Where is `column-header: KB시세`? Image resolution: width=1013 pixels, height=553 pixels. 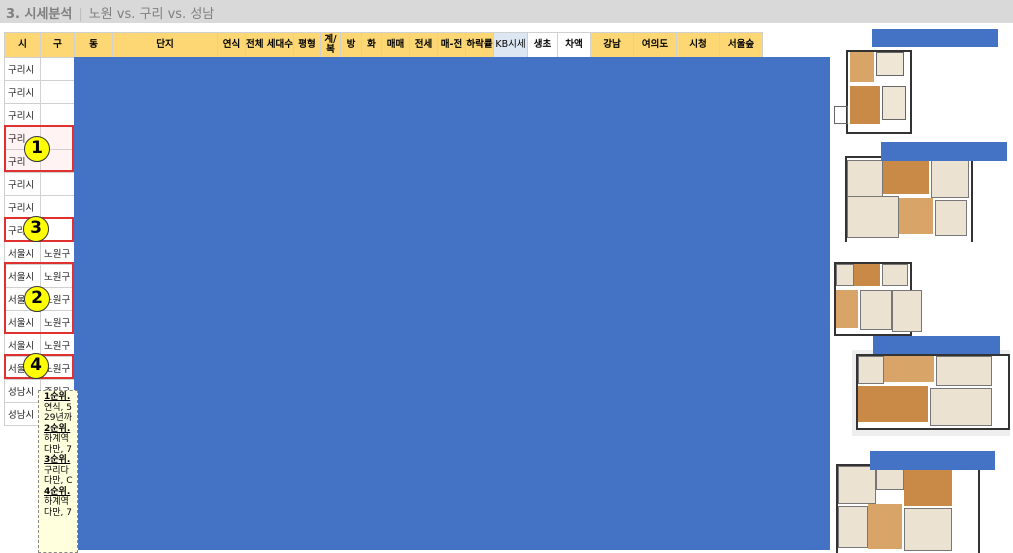 column-header: KB시세 is located at coordinates (511, 45).